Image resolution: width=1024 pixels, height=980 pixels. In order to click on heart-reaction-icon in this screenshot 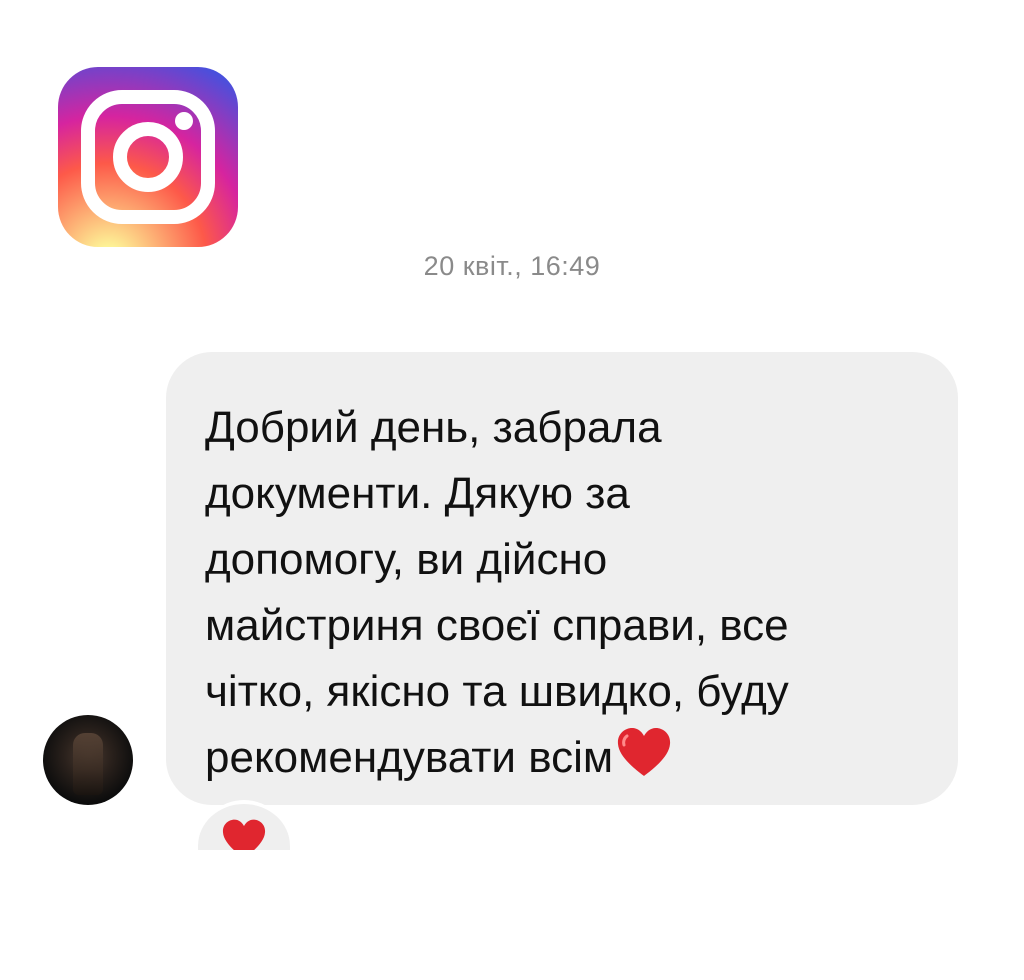, I will do `click(244, 834)`.